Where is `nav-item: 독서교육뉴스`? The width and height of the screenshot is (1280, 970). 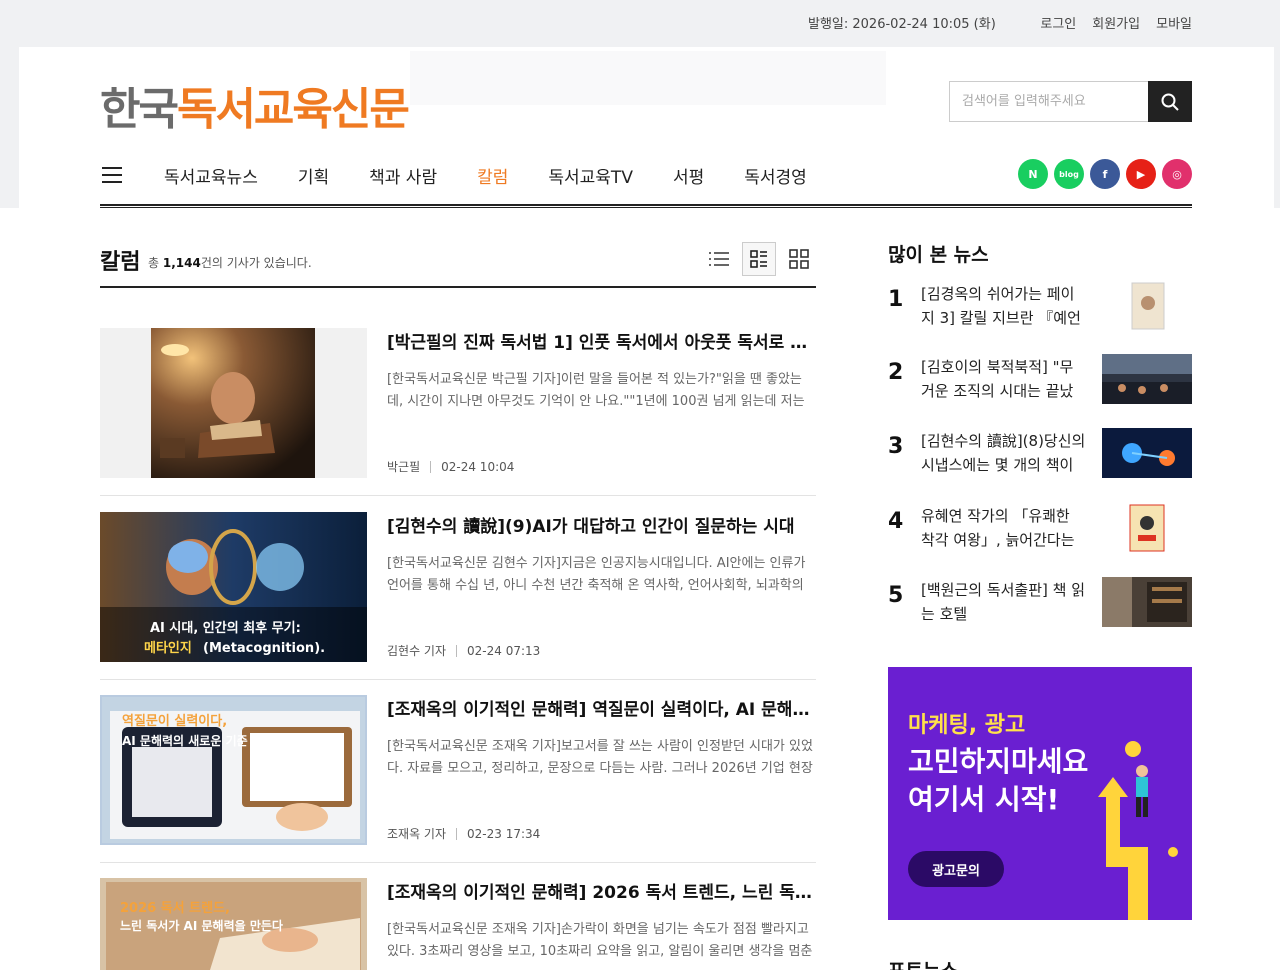 nav-item: 독서교육뉴스 is located at coordinates (211, 175).